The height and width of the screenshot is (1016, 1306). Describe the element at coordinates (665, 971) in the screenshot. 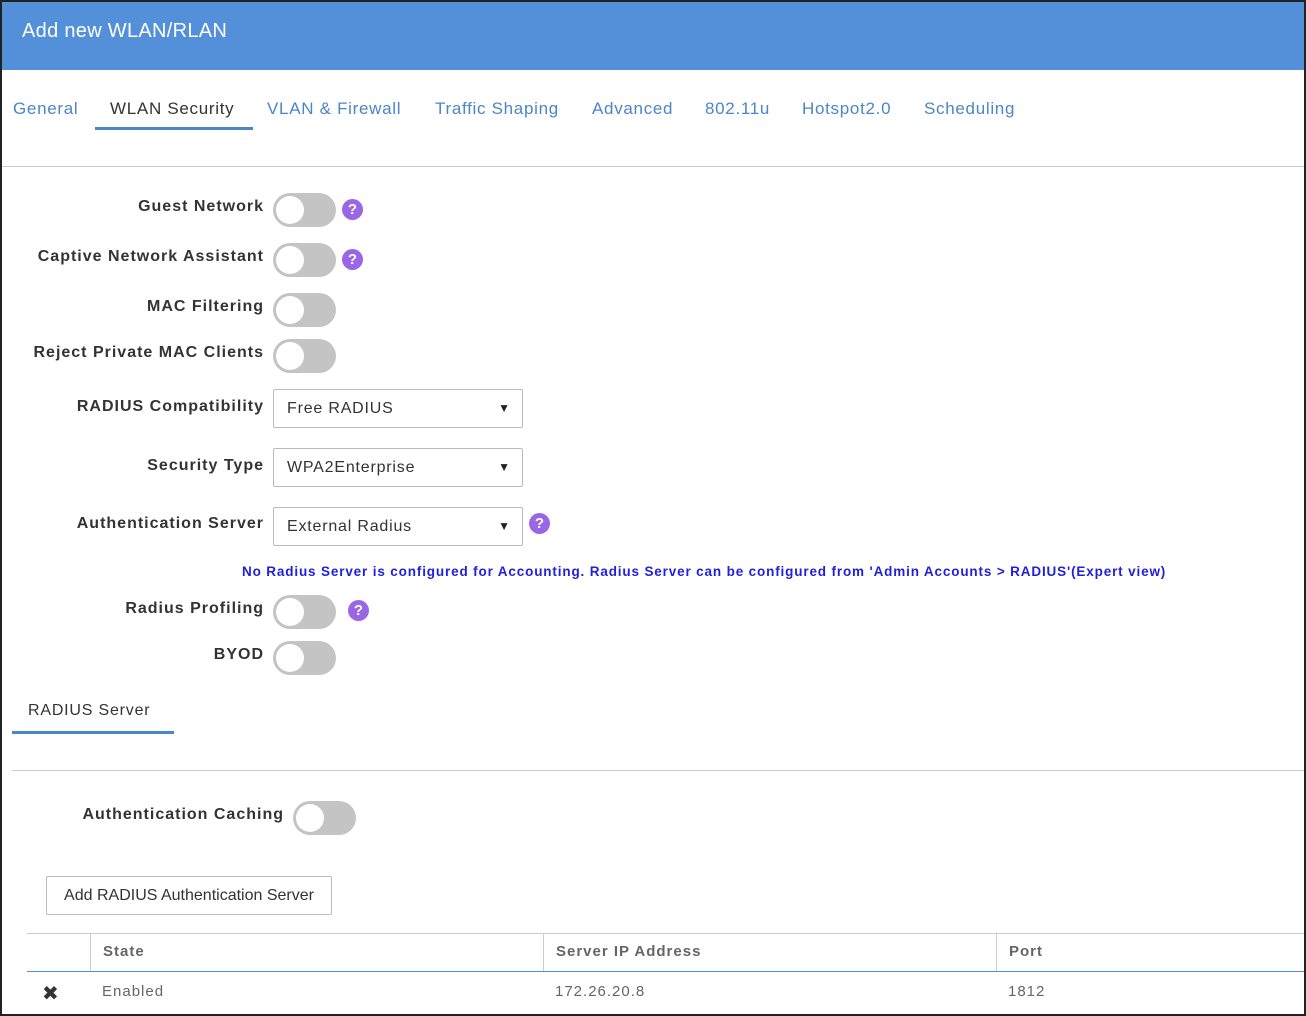

I see `table-header-border` at that location.